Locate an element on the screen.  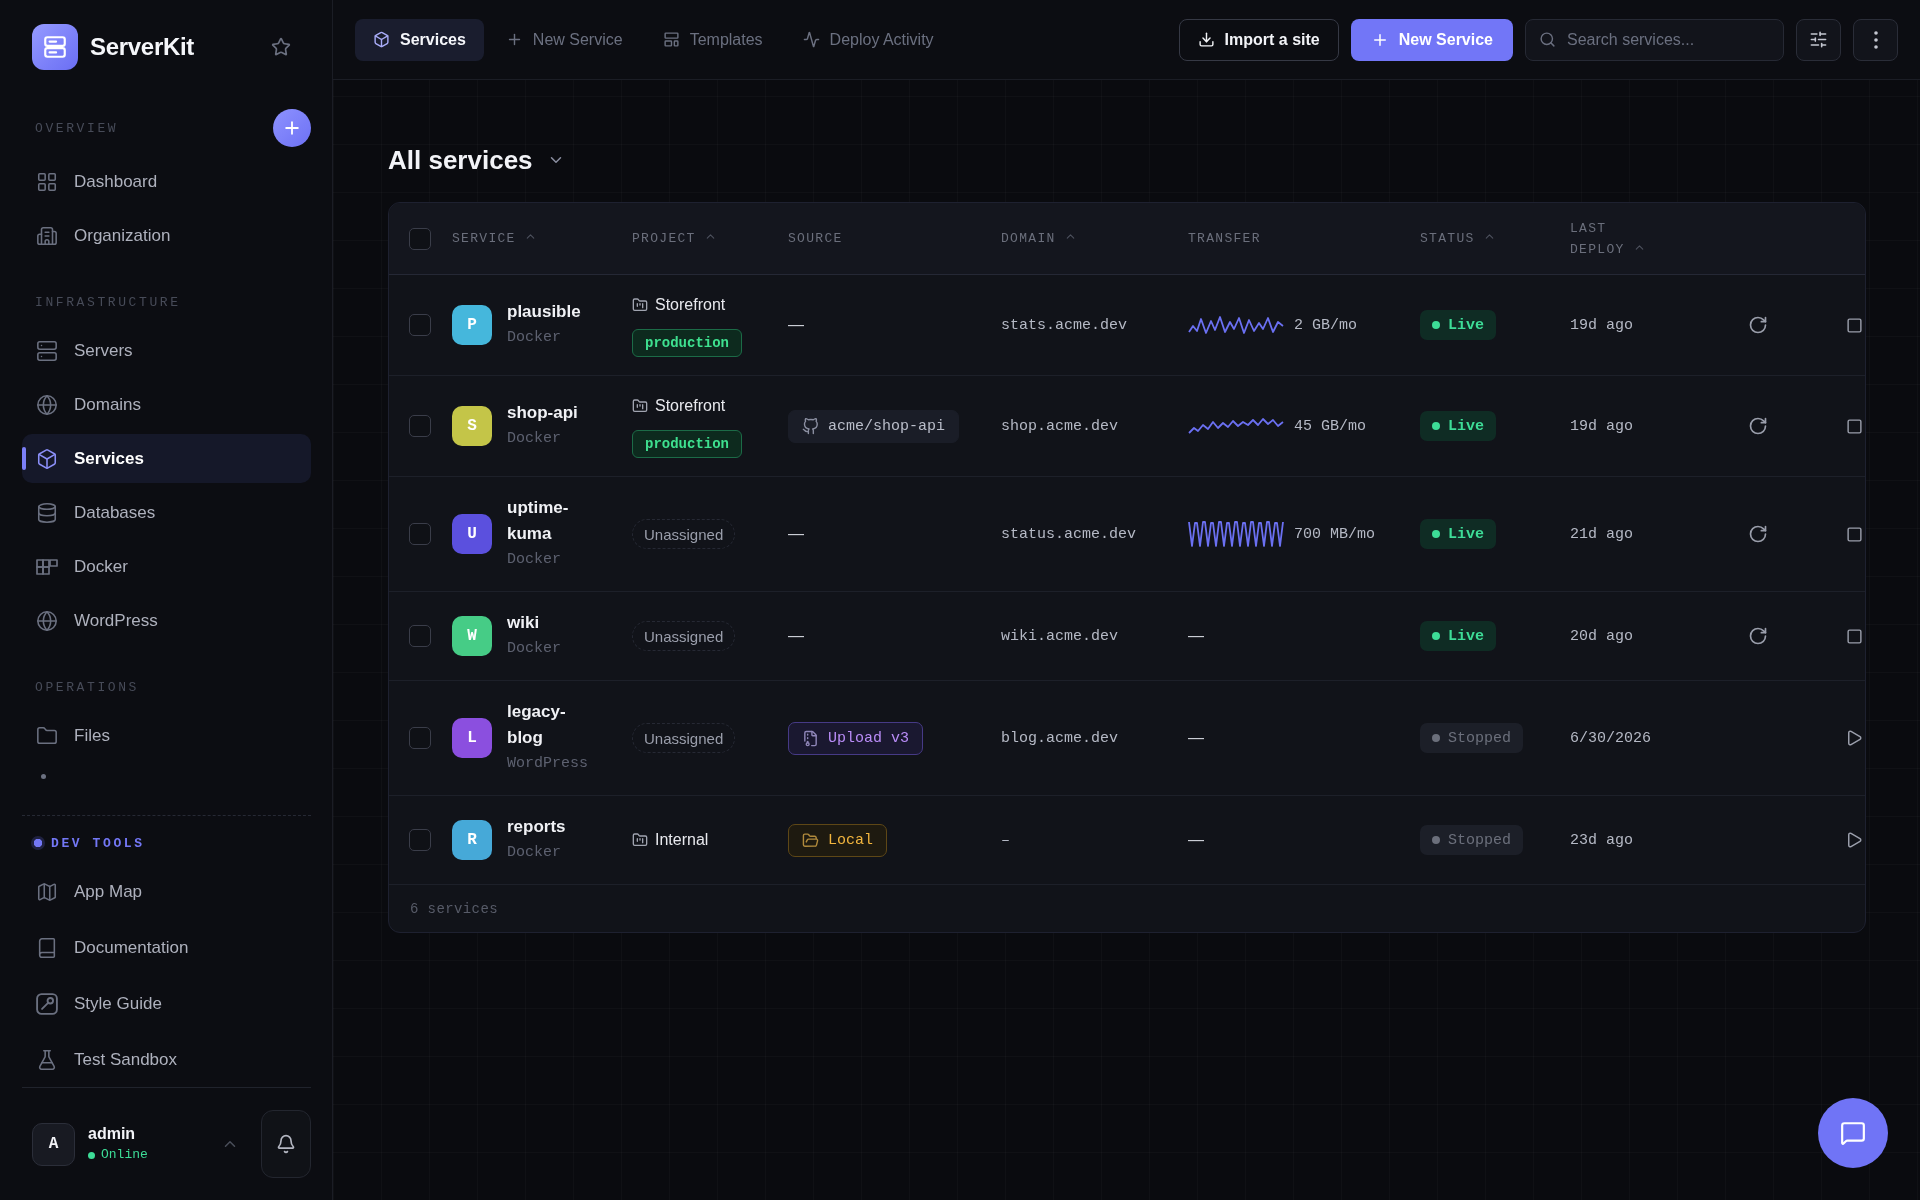
project-name: Internal is located at coordinates (682, 840).